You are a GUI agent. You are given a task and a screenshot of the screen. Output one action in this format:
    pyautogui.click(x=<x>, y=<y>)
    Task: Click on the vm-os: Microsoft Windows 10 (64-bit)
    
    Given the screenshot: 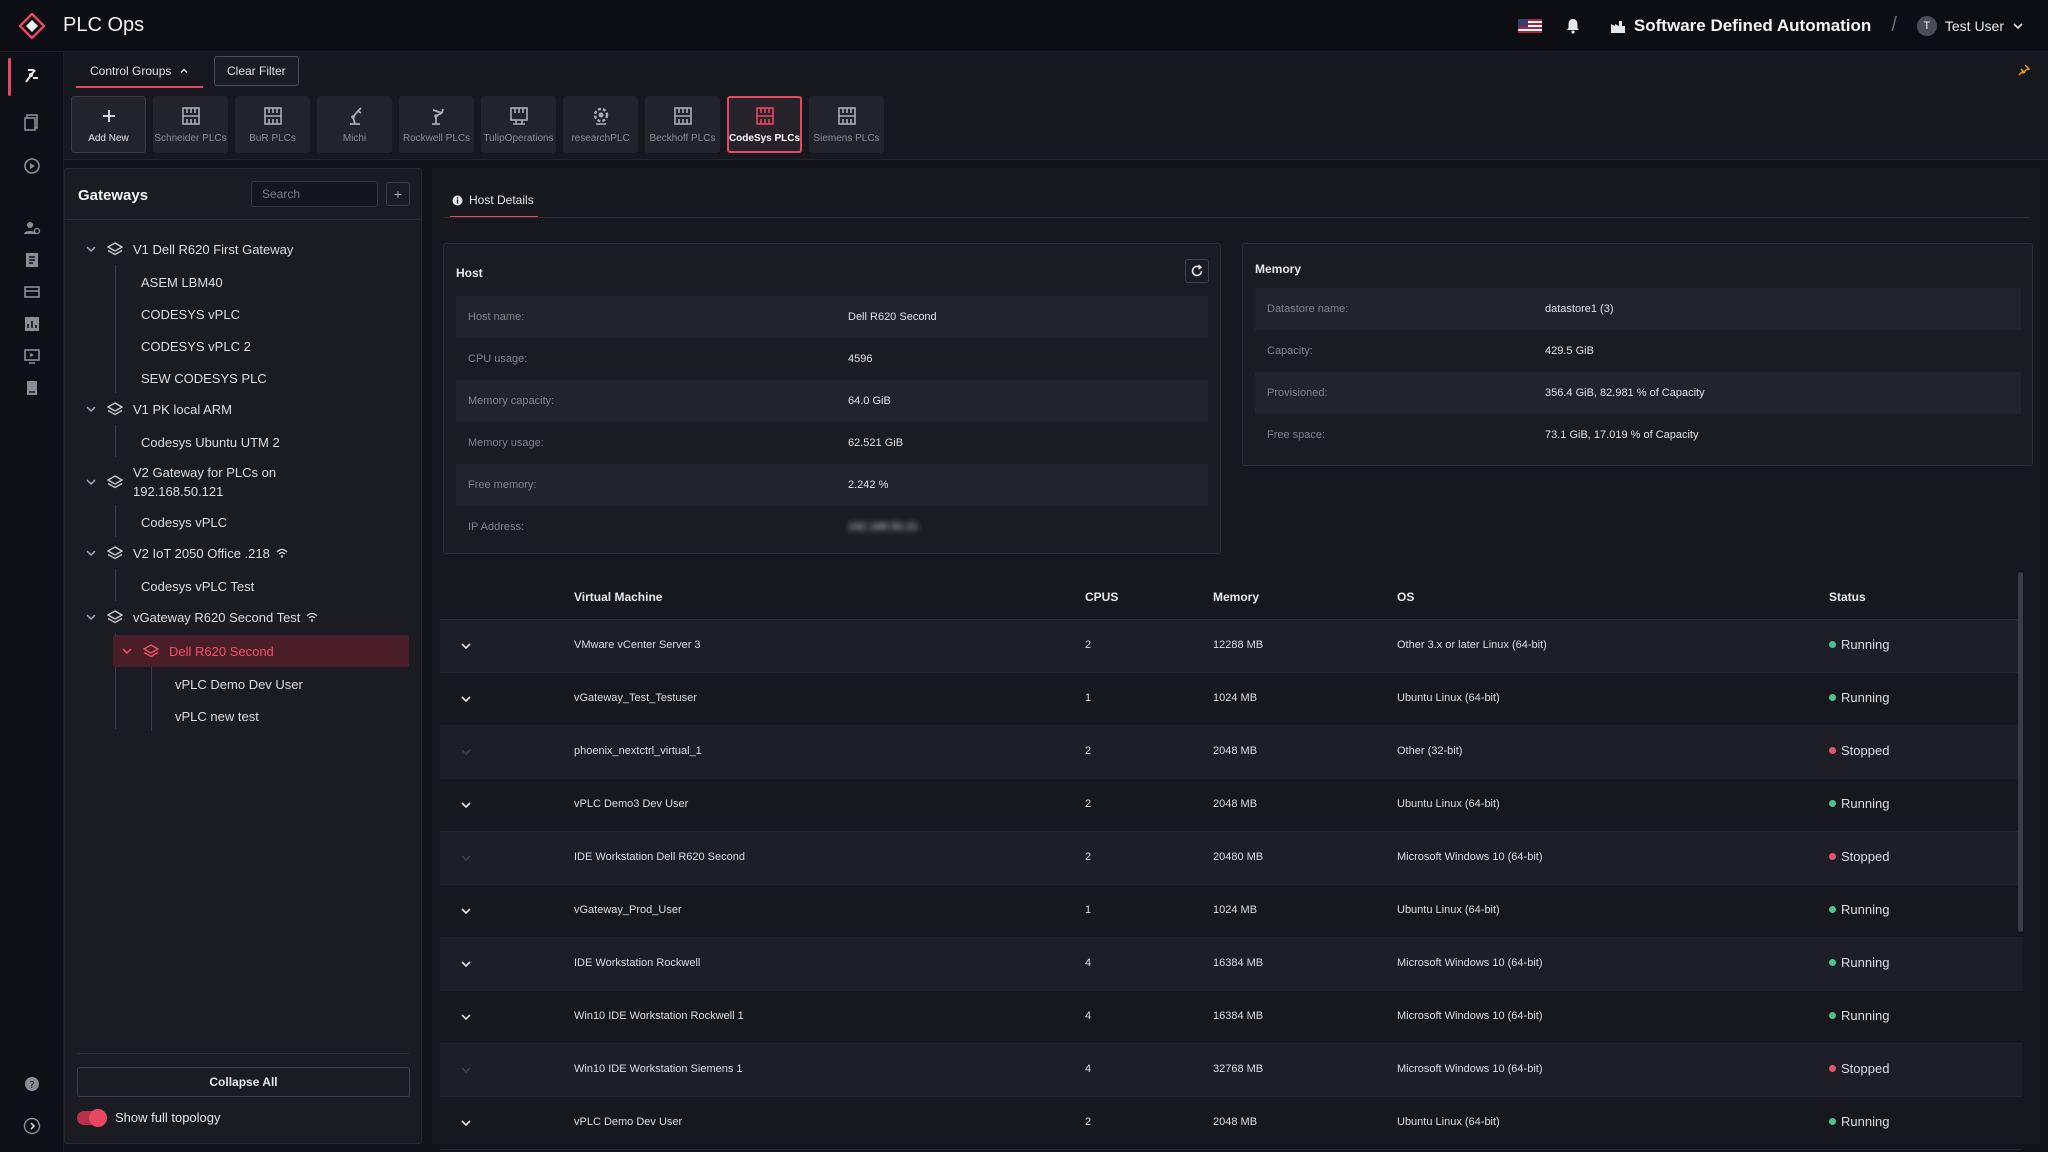 What is the action you would take?
    pyautogui.click(x=1470, y=963)
    